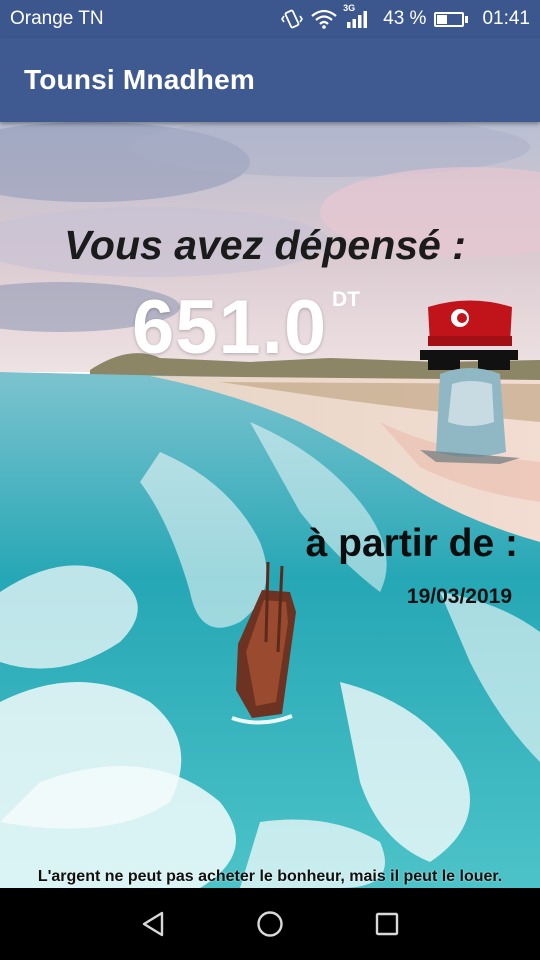  I want to click on currency-label: DT, so click(346, 299).